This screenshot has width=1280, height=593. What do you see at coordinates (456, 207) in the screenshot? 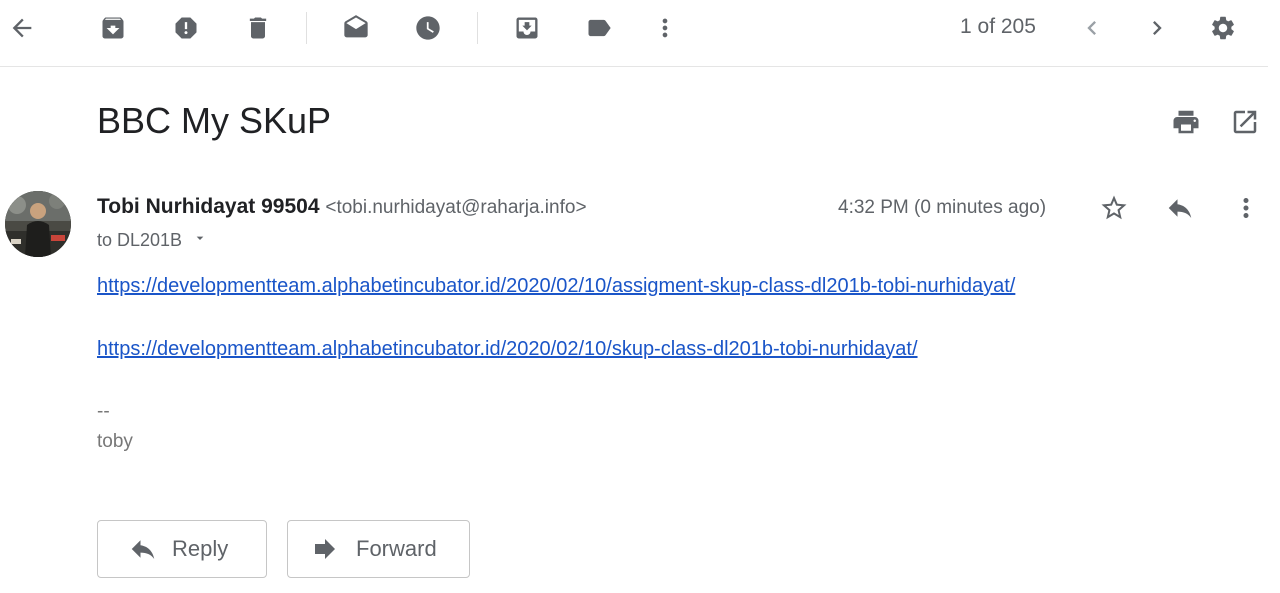
I see `sender-email: <tobi.nurhidayat@raharja.info>` at bounding box center [456, 207].